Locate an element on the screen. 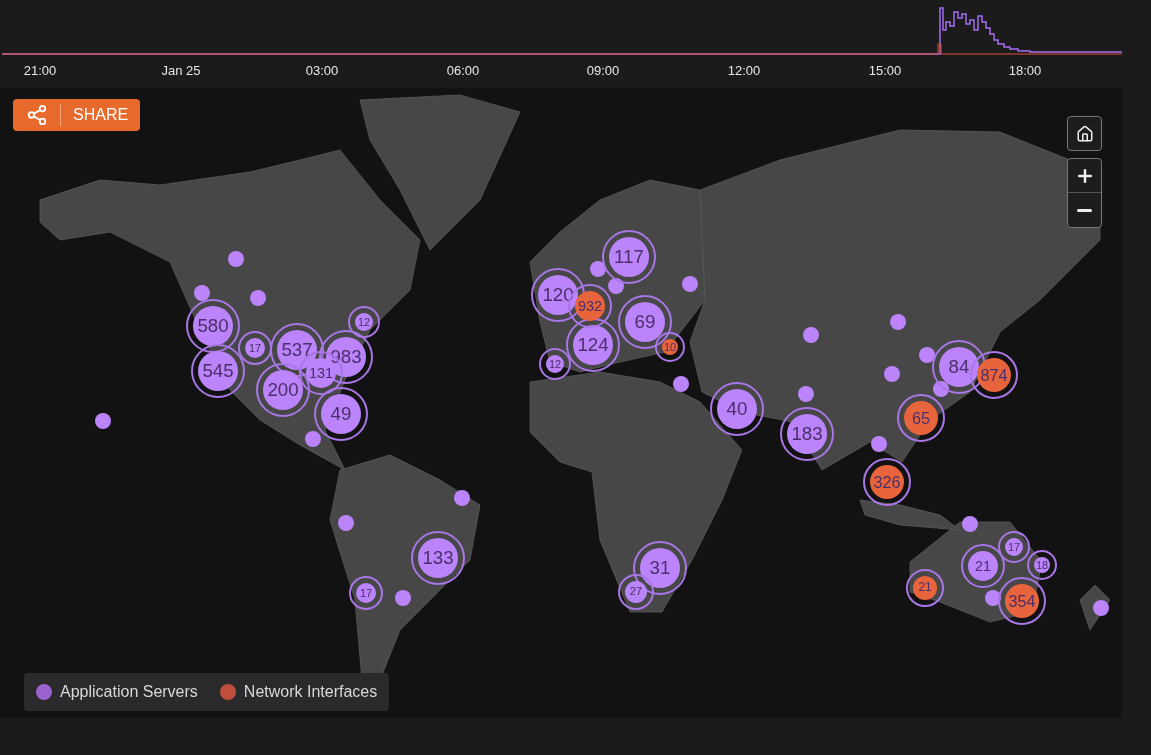 This screenshot has height=755, width=1151. home-icon is located at coordinates (1084, 133).